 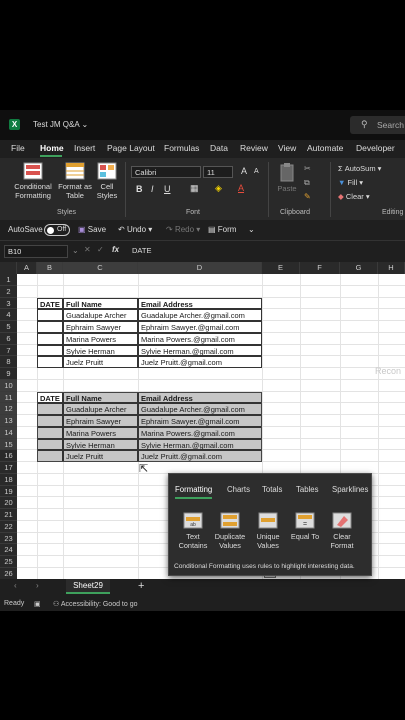 What do you see at coordinates (350, 489) in the screenshot?
I see `qa-tab-sparklines: Sparklines` at bounding box center [350, 489].